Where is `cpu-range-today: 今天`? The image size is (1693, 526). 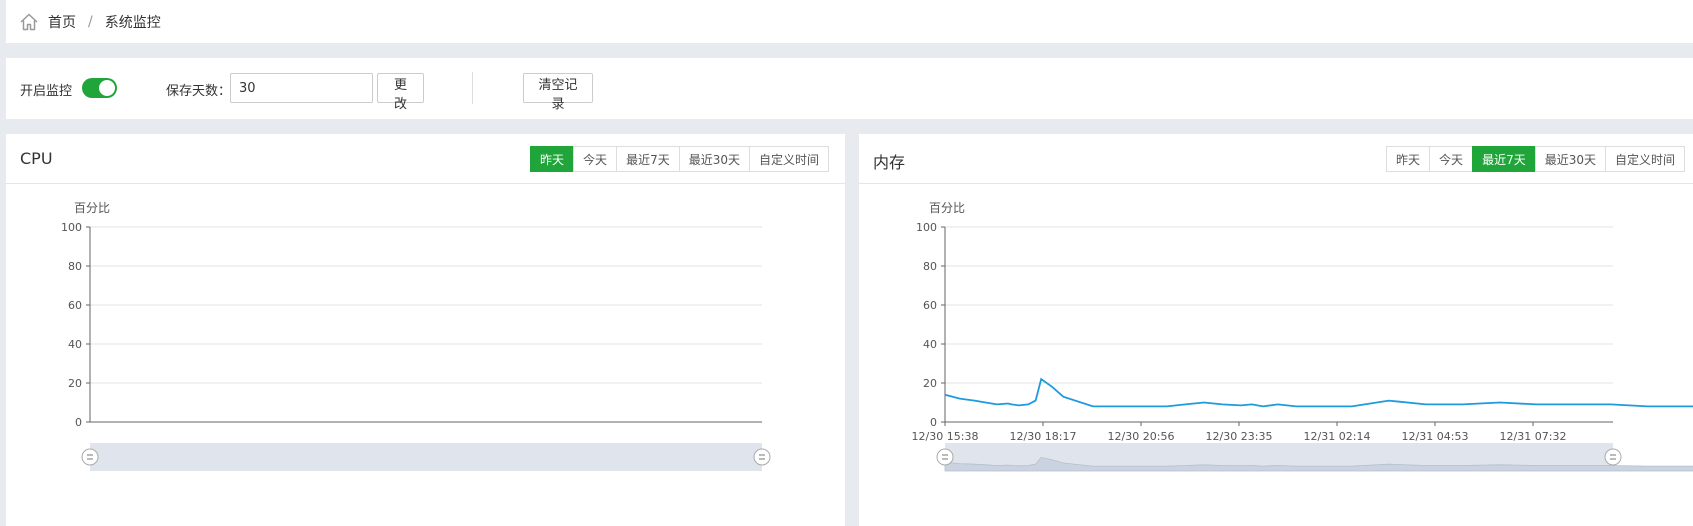
cpu-range-today: 今天 is located at coordinates (595, 159).